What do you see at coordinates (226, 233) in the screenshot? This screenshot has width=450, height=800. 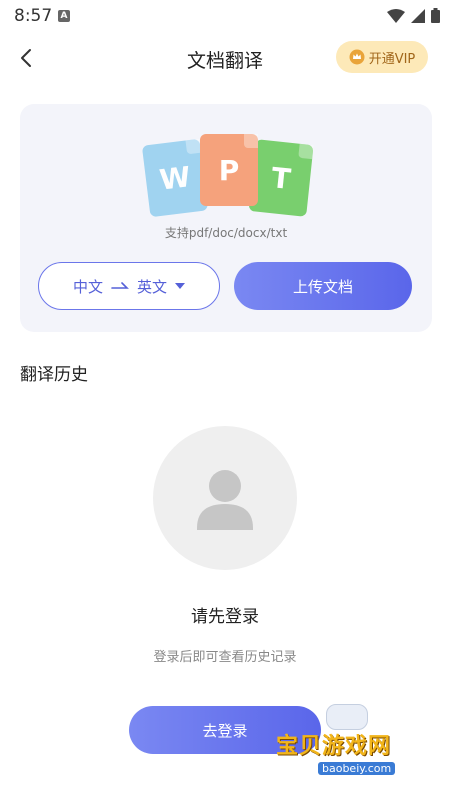 I see `supported-formats-text: 支持pdf/doc/docx/txt` at bounding box center [226, 233].